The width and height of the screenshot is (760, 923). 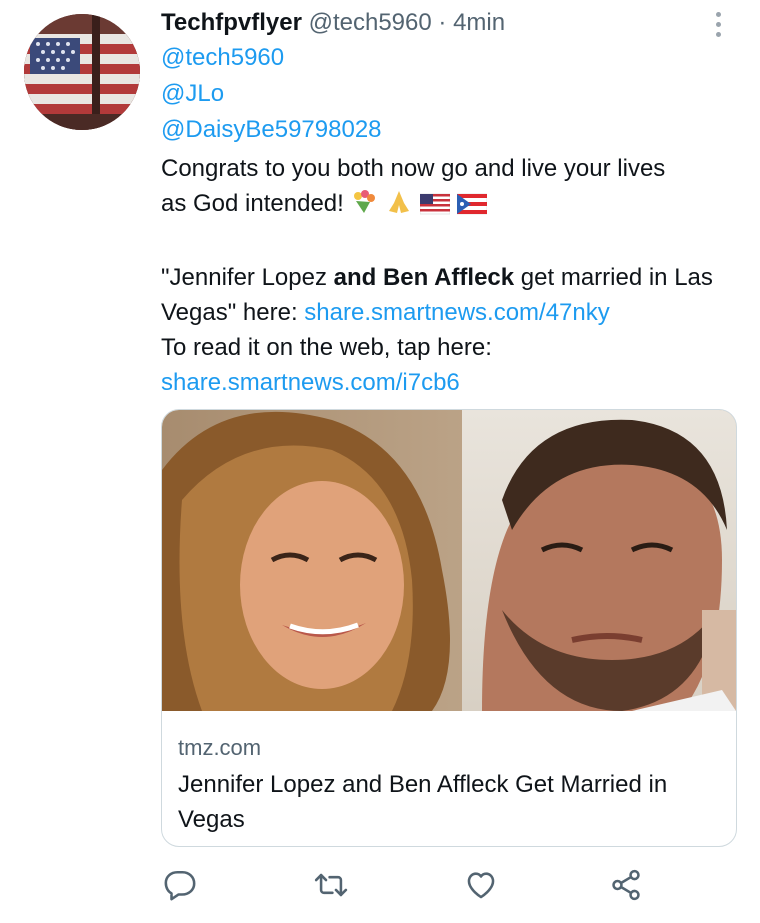 I want to click on share-button, so click(x=626, y=885).